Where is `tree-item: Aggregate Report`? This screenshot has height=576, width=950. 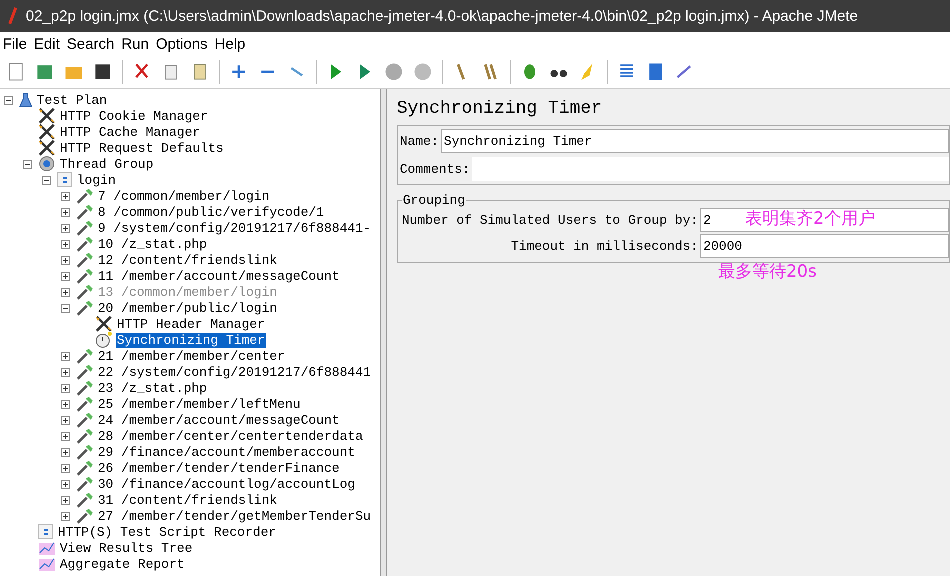
tree-item: Aggregate Report is located at coordinates (122, 564).